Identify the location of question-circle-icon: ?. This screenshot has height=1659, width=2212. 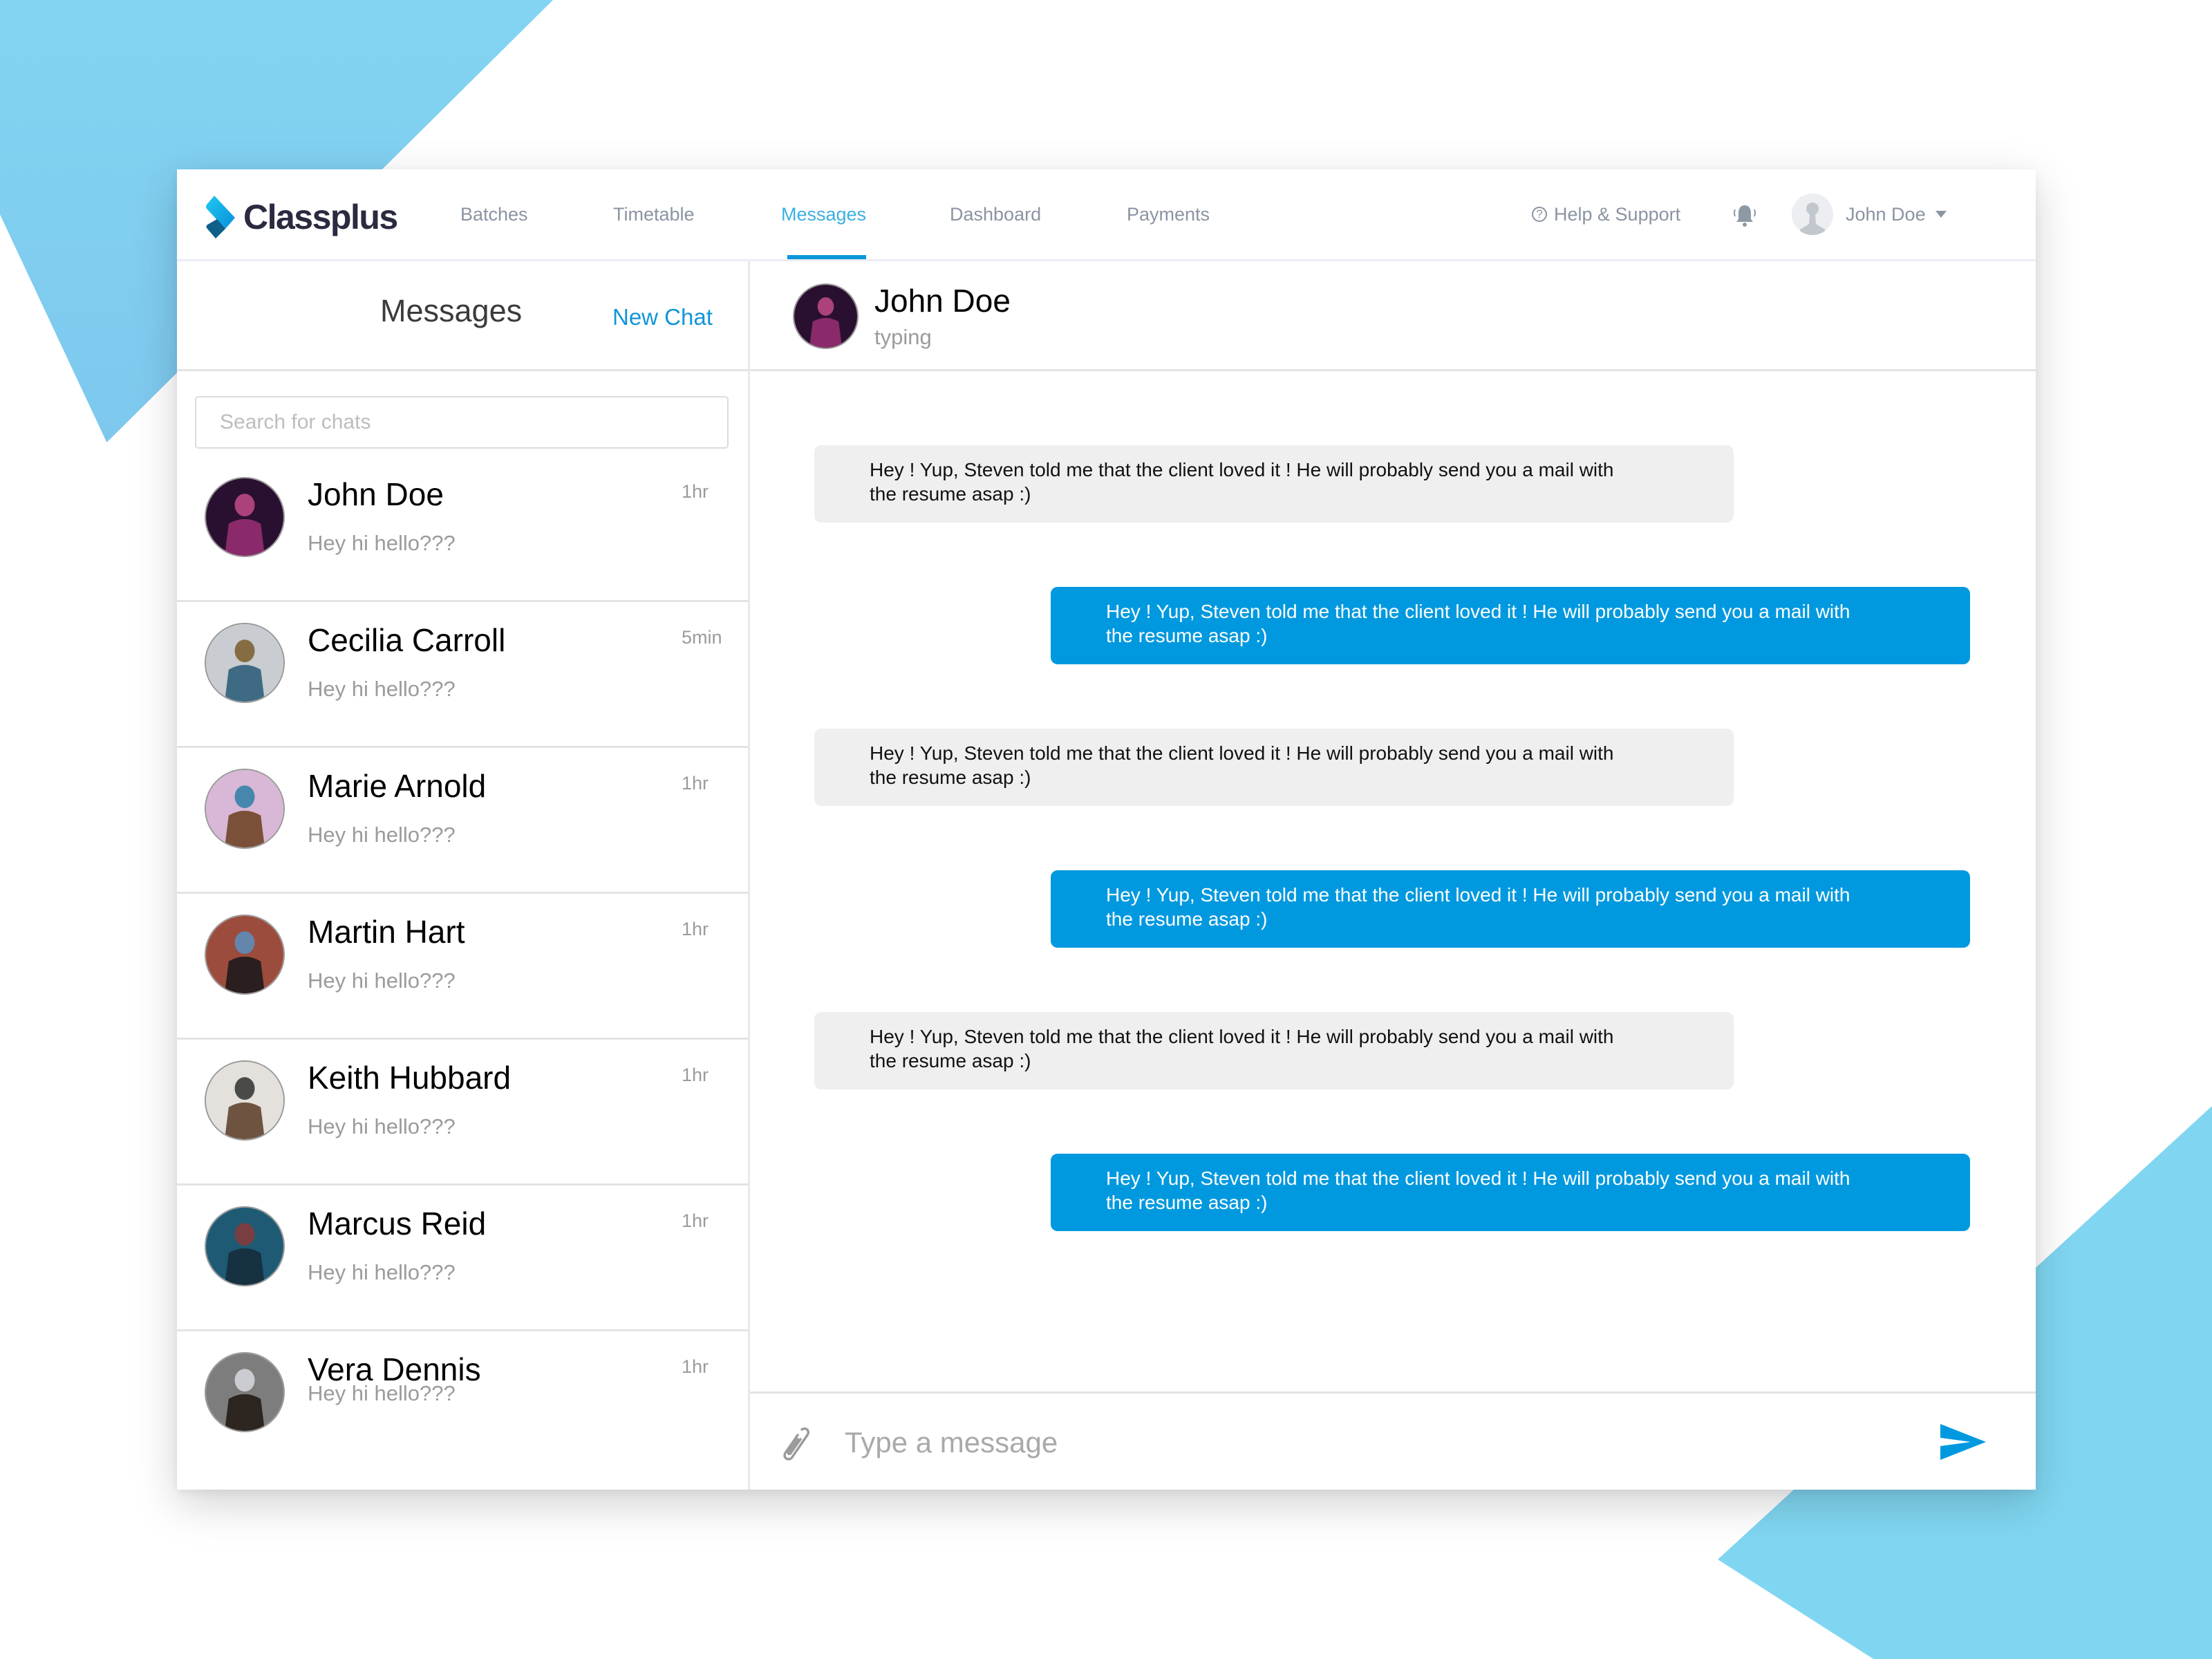
(1540, 215).